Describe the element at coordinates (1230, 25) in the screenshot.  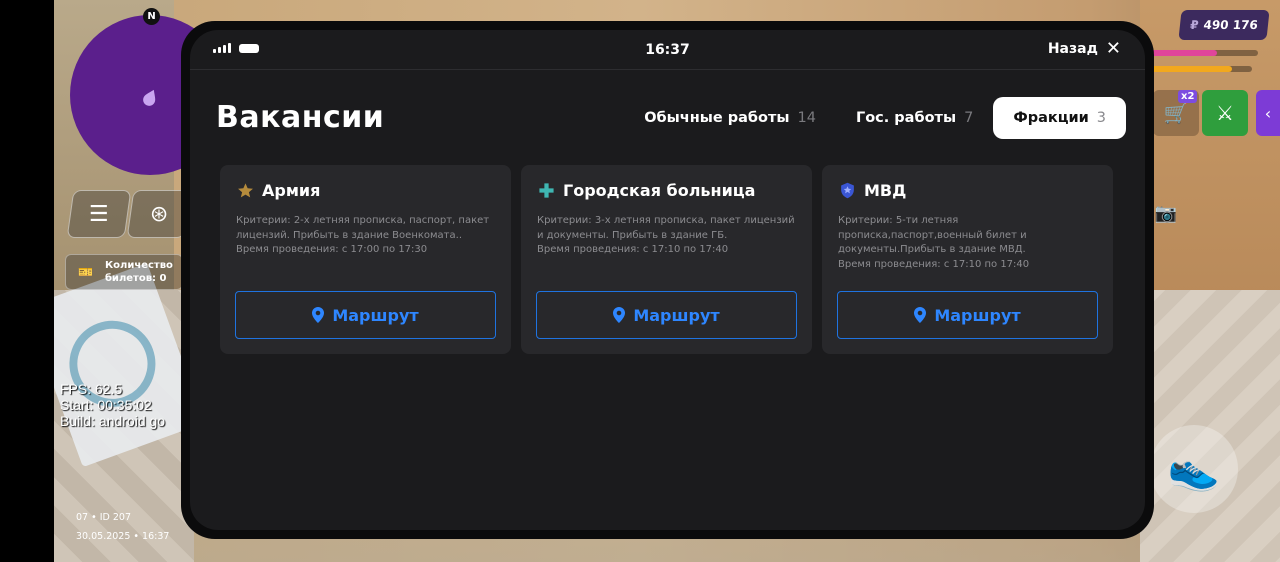
I see `money-amount: 490 176` at that location.